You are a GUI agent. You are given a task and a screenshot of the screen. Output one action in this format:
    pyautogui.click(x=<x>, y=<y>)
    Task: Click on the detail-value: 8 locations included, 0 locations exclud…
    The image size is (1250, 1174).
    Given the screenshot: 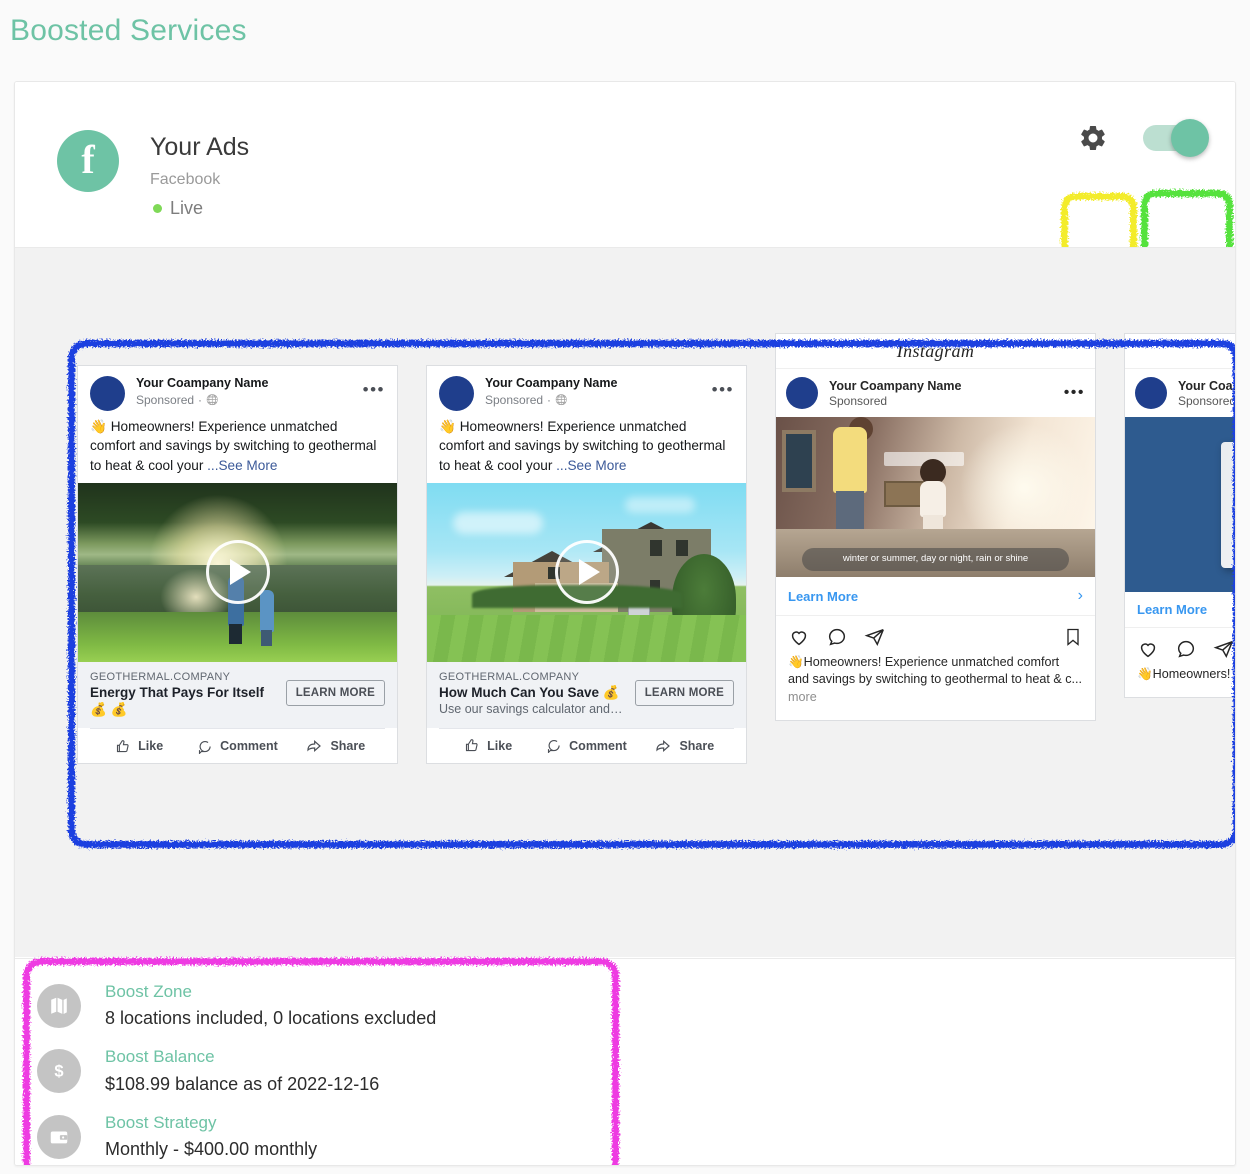 What is the action you would take?
    pyautogui.click(x=271, y=1018)
    